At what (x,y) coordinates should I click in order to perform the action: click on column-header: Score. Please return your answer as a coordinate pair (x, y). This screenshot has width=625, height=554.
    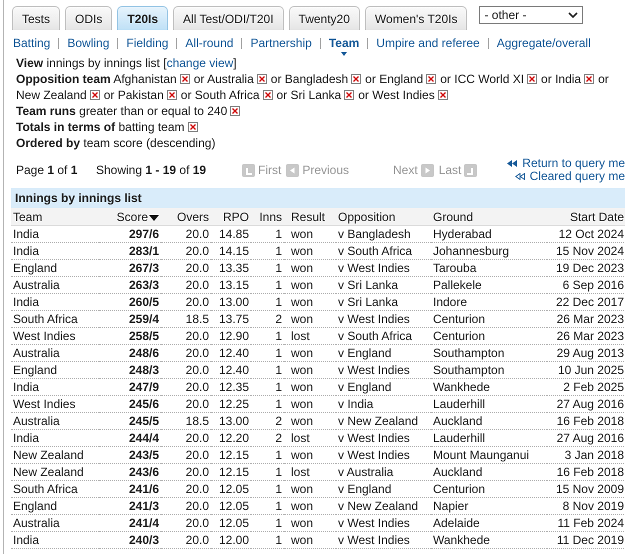
    Looking at the image, I should click on (130, 217).